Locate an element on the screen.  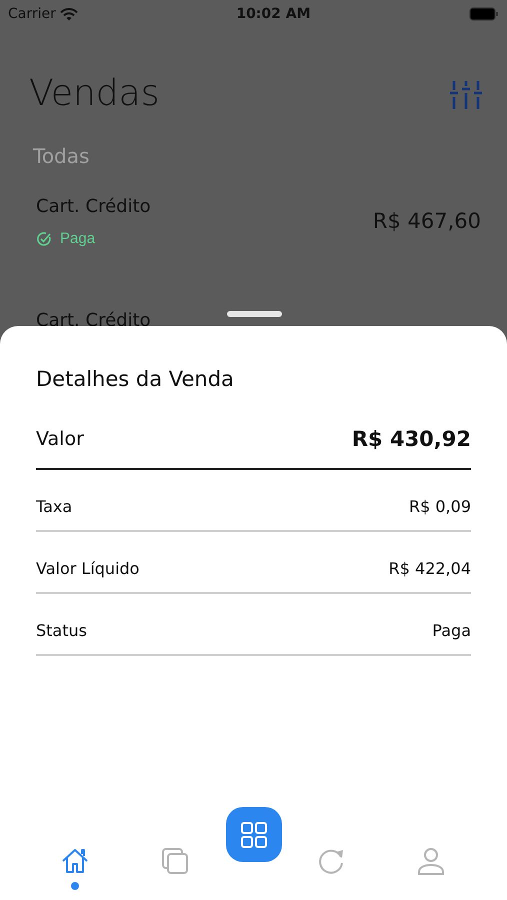
grid-icon is located at coordinates (254, 834).